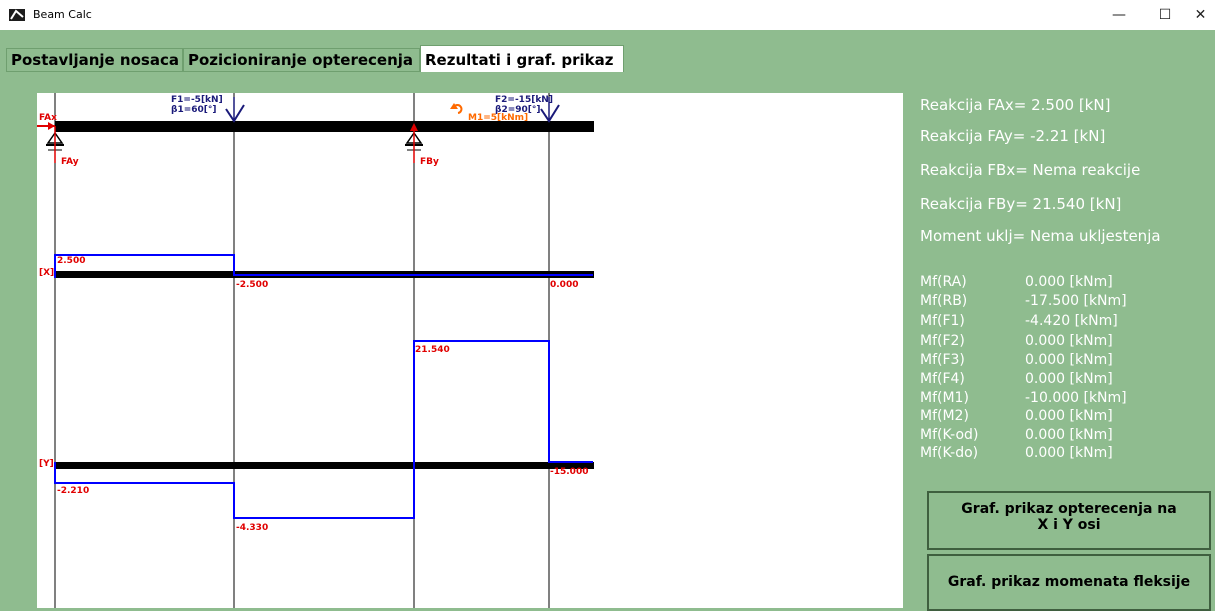 This screenshot has width=1215, height=612. I want to click on mf-value: -10.000 [kNm], so click(1076, 398).